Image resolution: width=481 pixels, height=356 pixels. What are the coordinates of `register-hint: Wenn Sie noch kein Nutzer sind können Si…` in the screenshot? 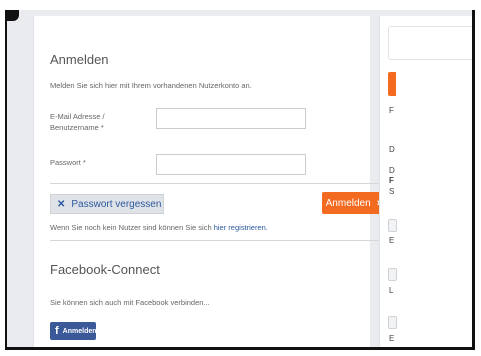 It's located at (159, 227).